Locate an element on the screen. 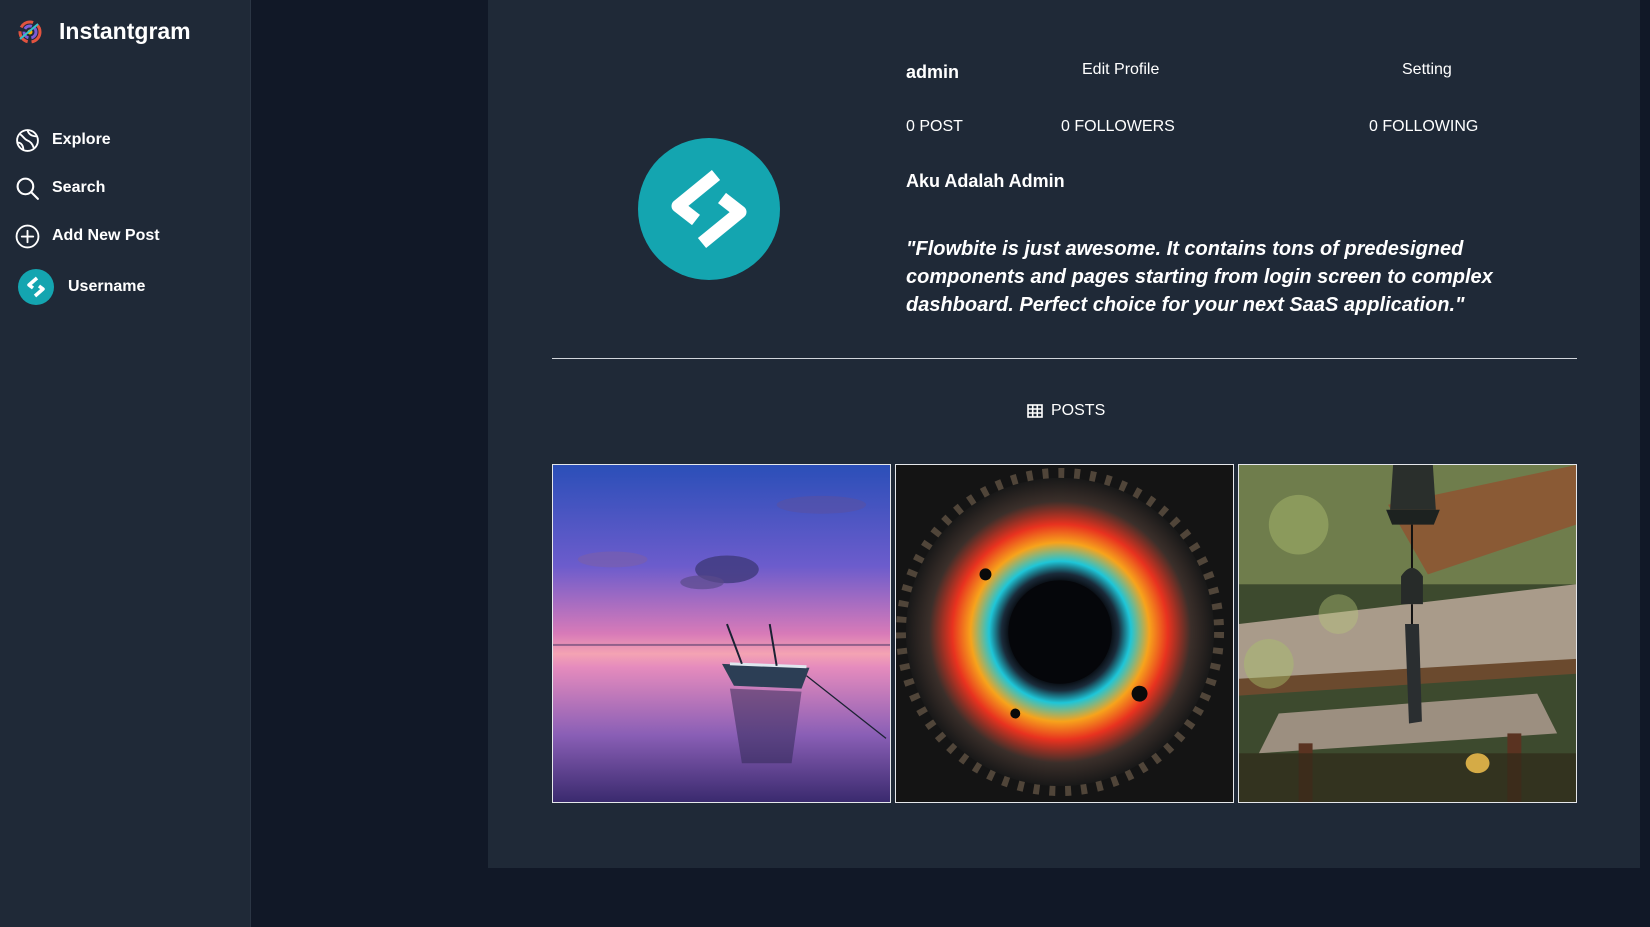 The width and height of the screenshot is (1650, 927). colorful-vortex-image is located at coordinates (1064, 633).